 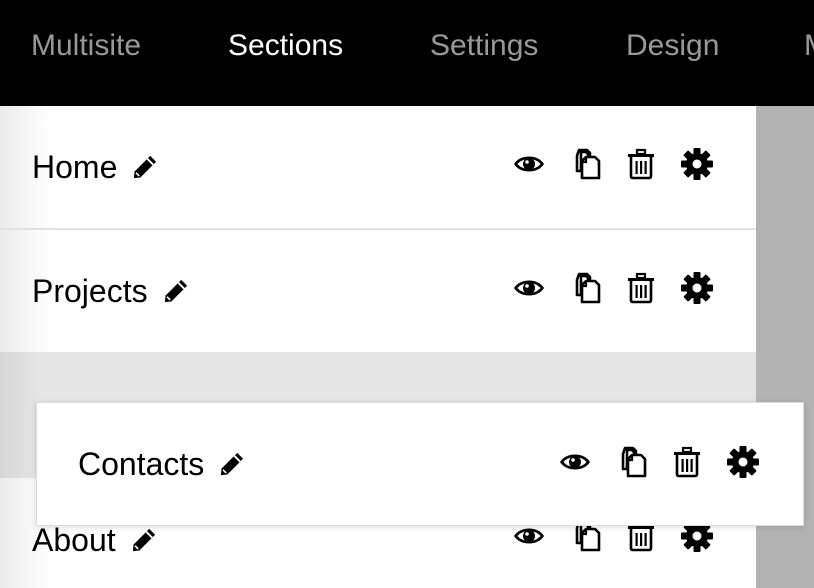 I want to click on section-title: Contacts, so click(x=141, y=464).